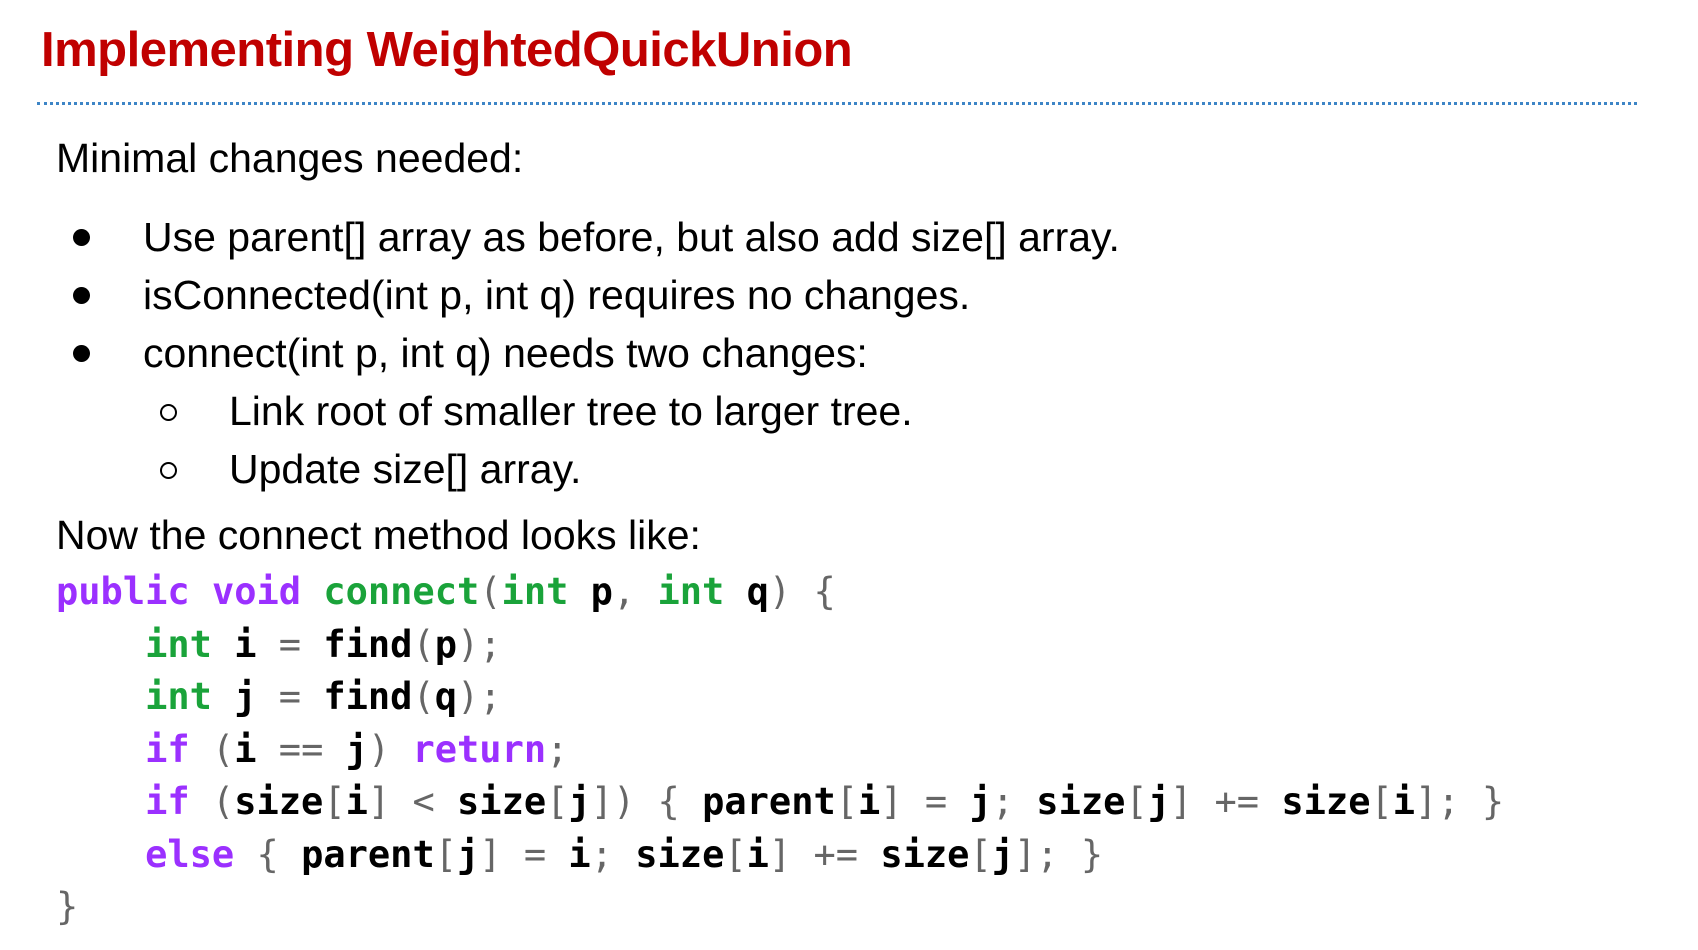 The image size is (1698, 950). I want to click on title-divider, so click(837, 103).